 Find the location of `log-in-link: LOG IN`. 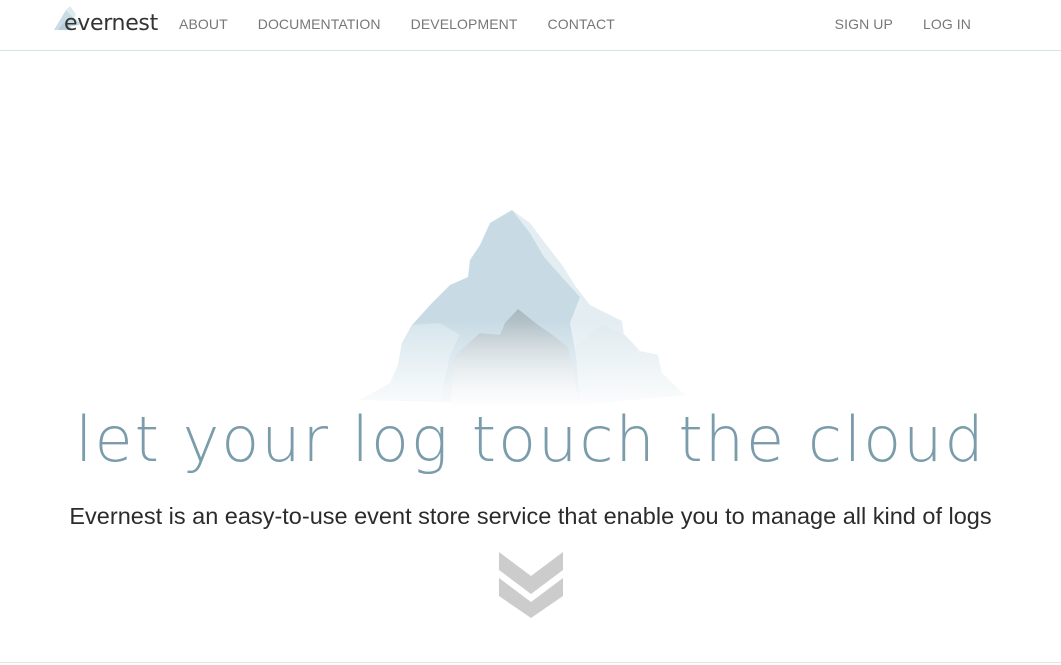

log-in-link: LOG IN is located at coordinates (947, 24).